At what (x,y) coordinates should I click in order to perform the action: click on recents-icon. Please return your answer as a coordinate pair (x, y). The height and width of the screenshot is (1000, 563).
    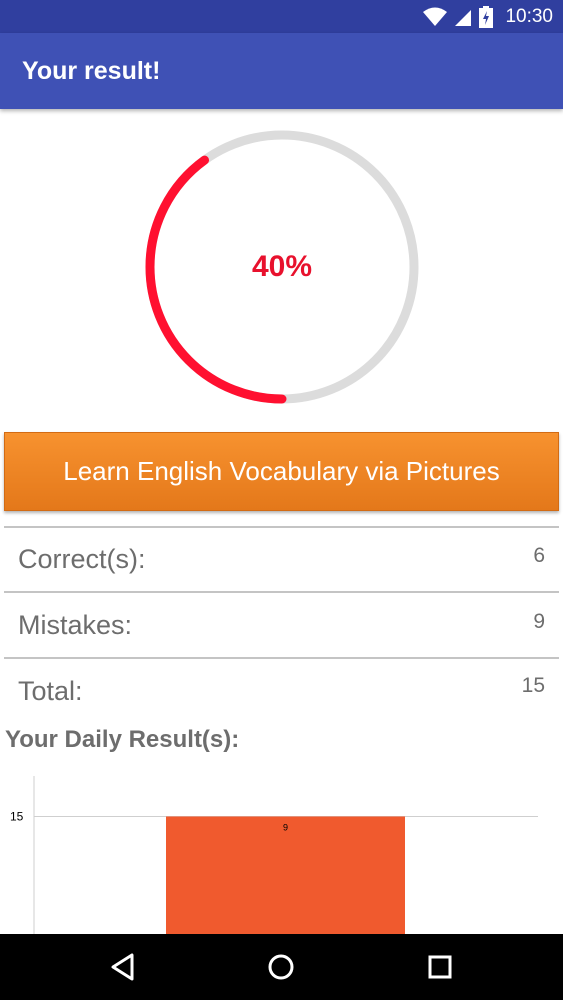
    Looking at the image, I should click on (440, 967).